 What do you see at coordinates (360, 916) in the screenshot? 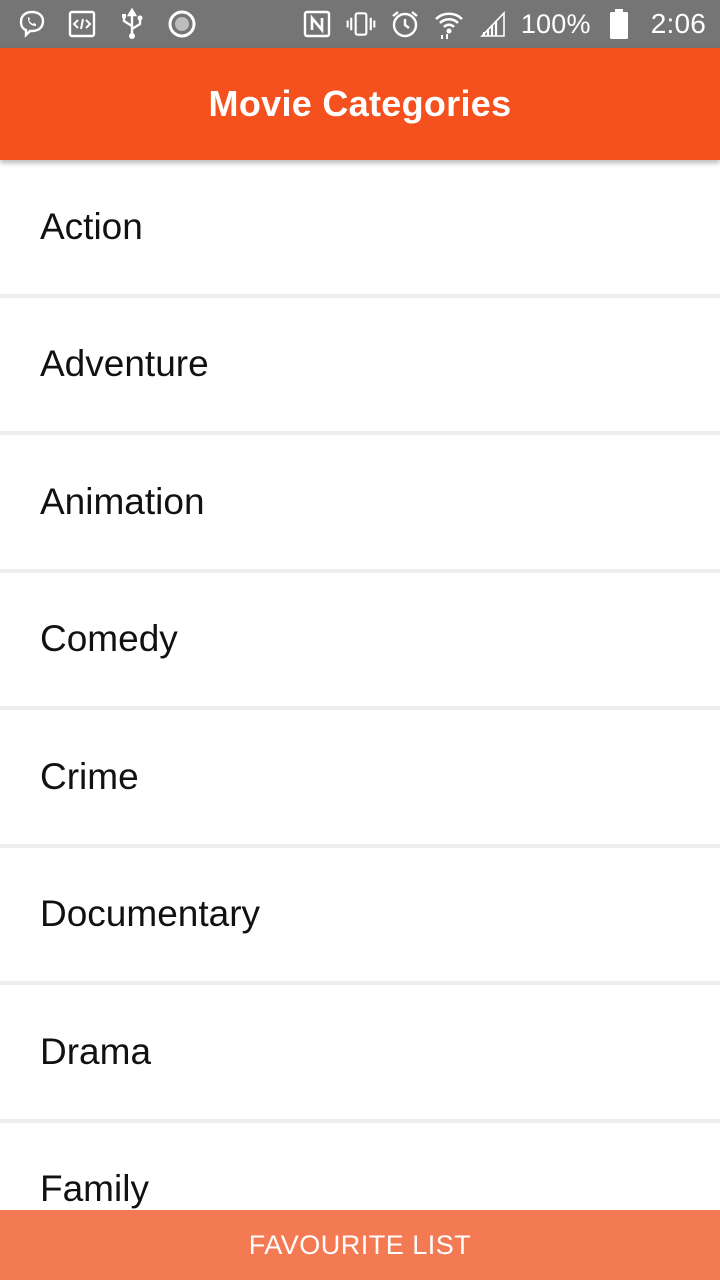
I see `category-item-documentary: Documentary` at bounding box center [360, 916].